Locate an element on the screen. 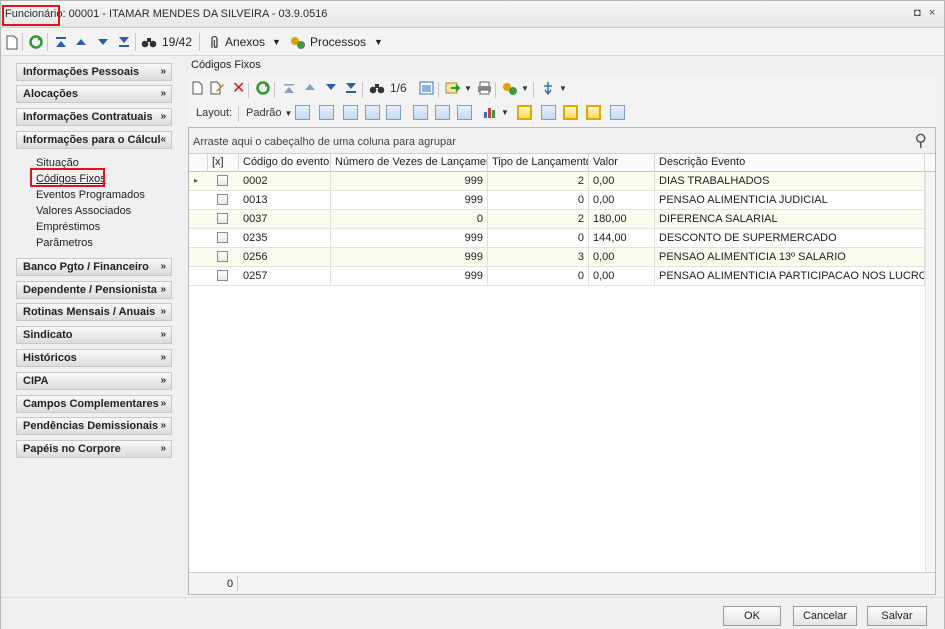 This screenshot has width=945, height=629. find-button: 19/42 is located at coordinates (166, 42).